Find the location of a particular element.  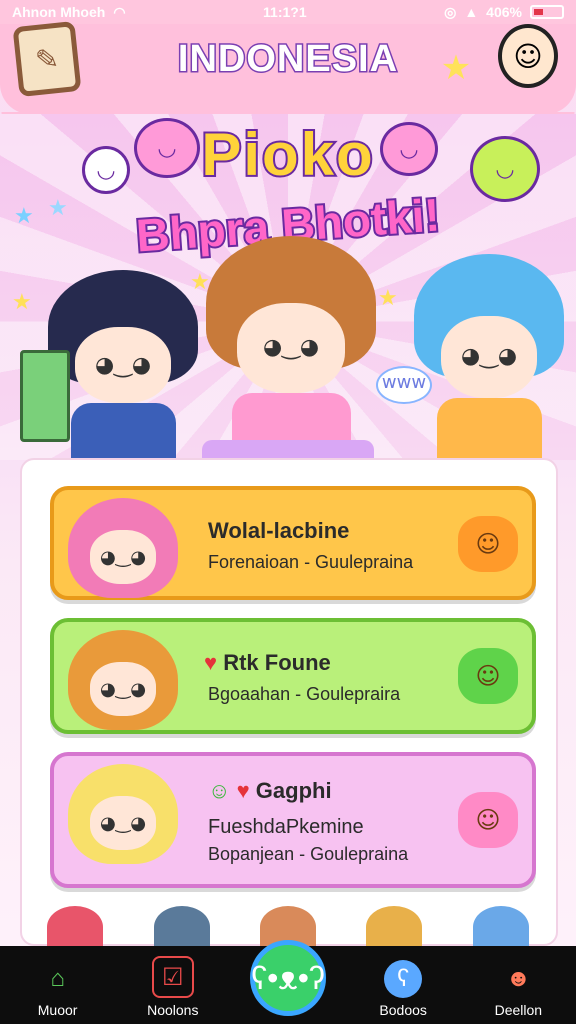

checkbox-icon: ☑ is located at coordinates (172, 977).